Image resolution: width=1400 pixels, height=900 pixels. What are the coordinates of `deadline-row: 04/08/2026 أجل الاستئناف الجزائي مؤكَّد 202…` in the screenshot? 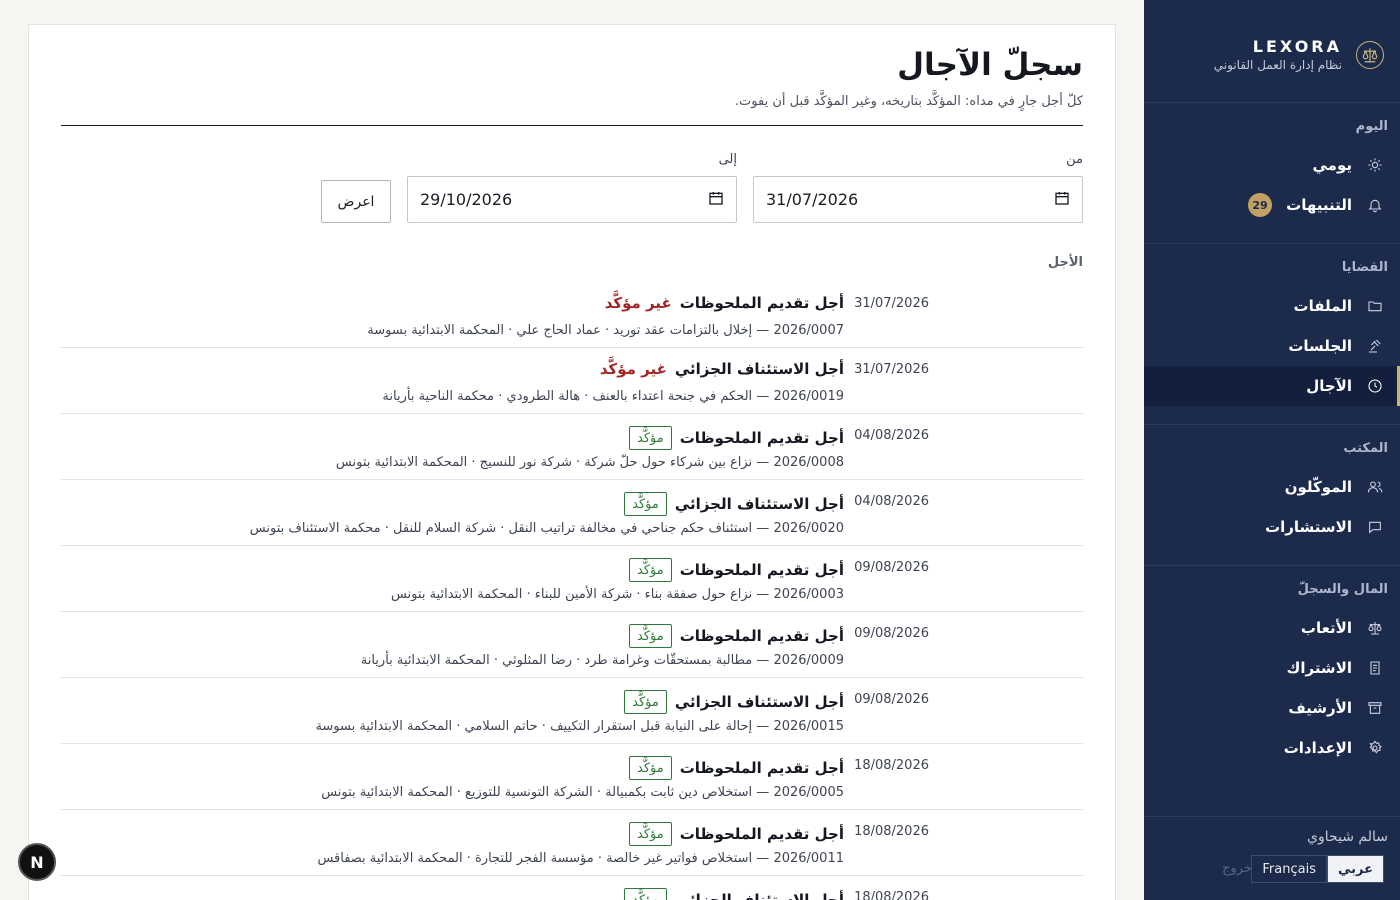 It's located at (572, 513).